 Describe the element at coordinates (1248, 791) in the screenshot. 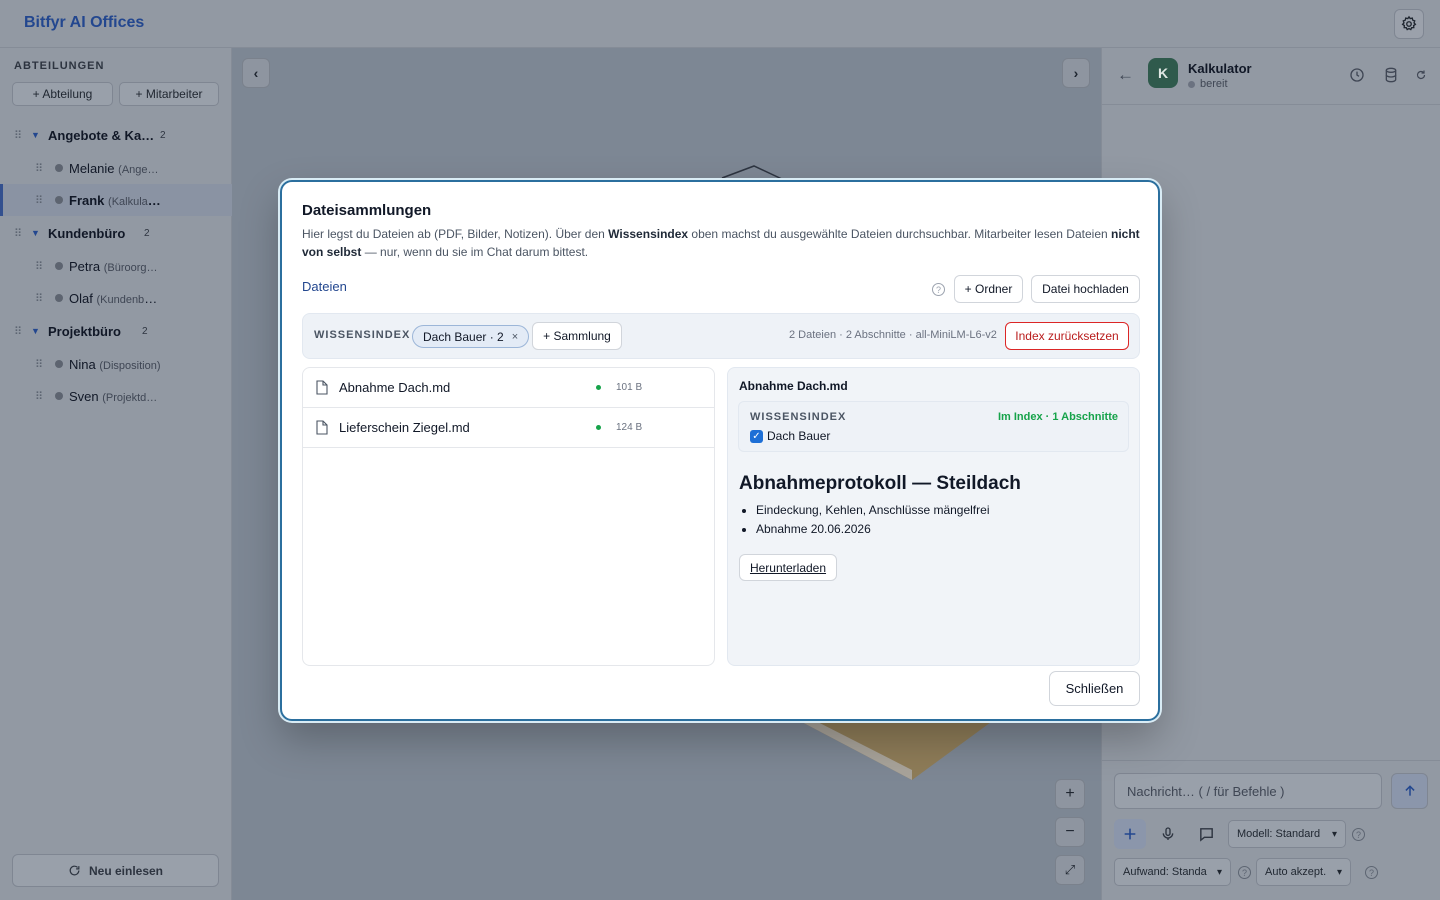

I see `message-input: Nachricht… ( / für Befehle )` at that location.